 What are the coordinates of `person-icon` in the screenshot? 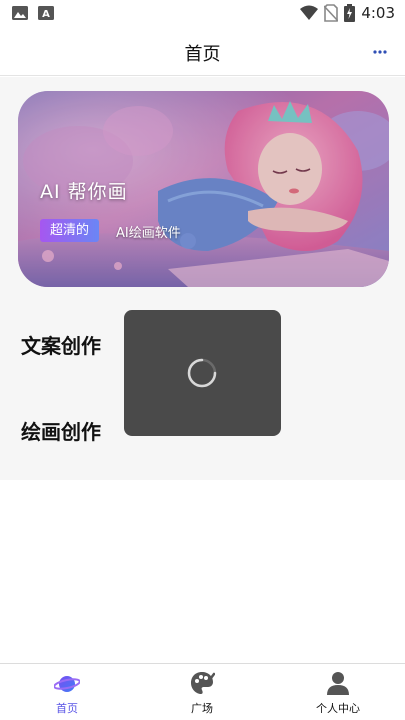 It's located at (338, 683).